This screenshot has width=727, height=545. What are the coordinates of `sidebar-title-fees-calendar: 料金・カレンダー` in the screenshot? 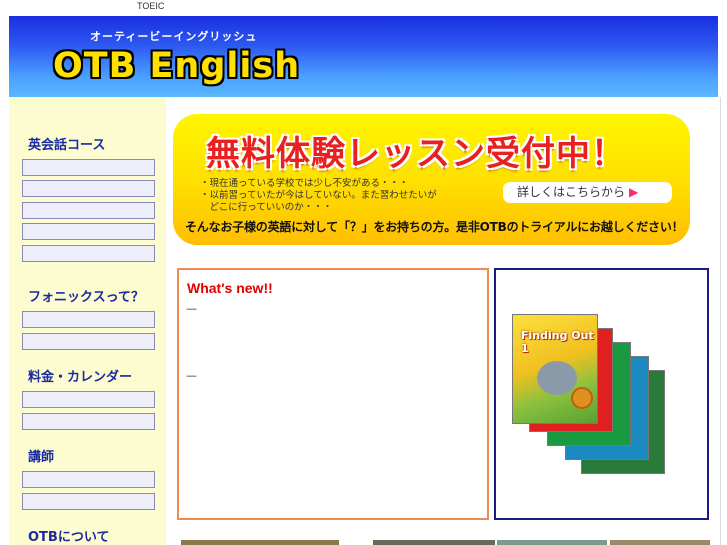 It's located at (80, 375).